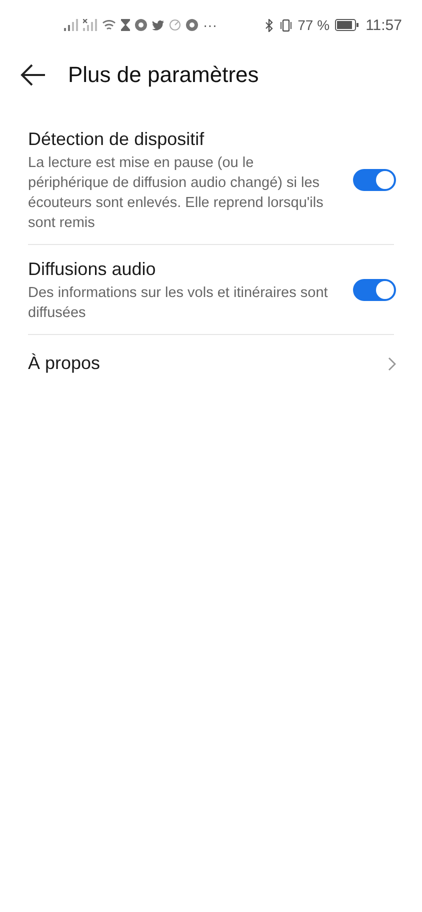  What do you see at coordinates (346, 25) in the screenshot?
I see `battery-icon` at bounding box center [346, 25].